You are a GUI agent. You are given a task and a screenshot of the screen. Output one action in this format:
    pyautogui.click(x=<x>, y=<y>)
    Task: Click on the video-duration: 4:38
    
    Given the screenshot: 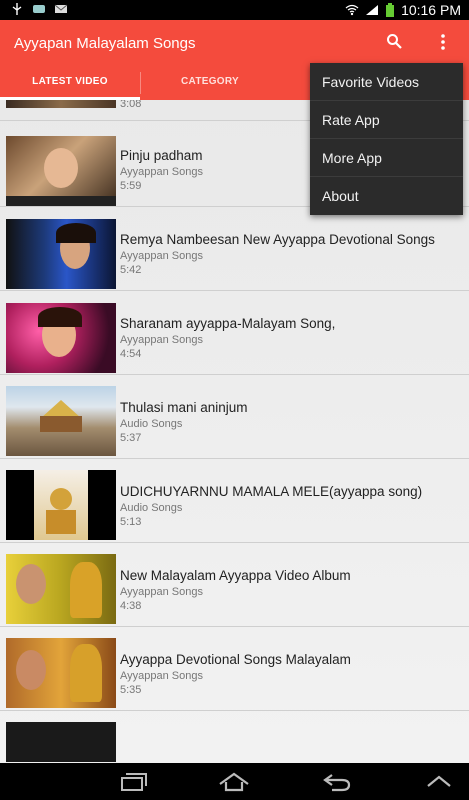 What is the action you would take?
    pyautogui.click(x=131, y=606)
    